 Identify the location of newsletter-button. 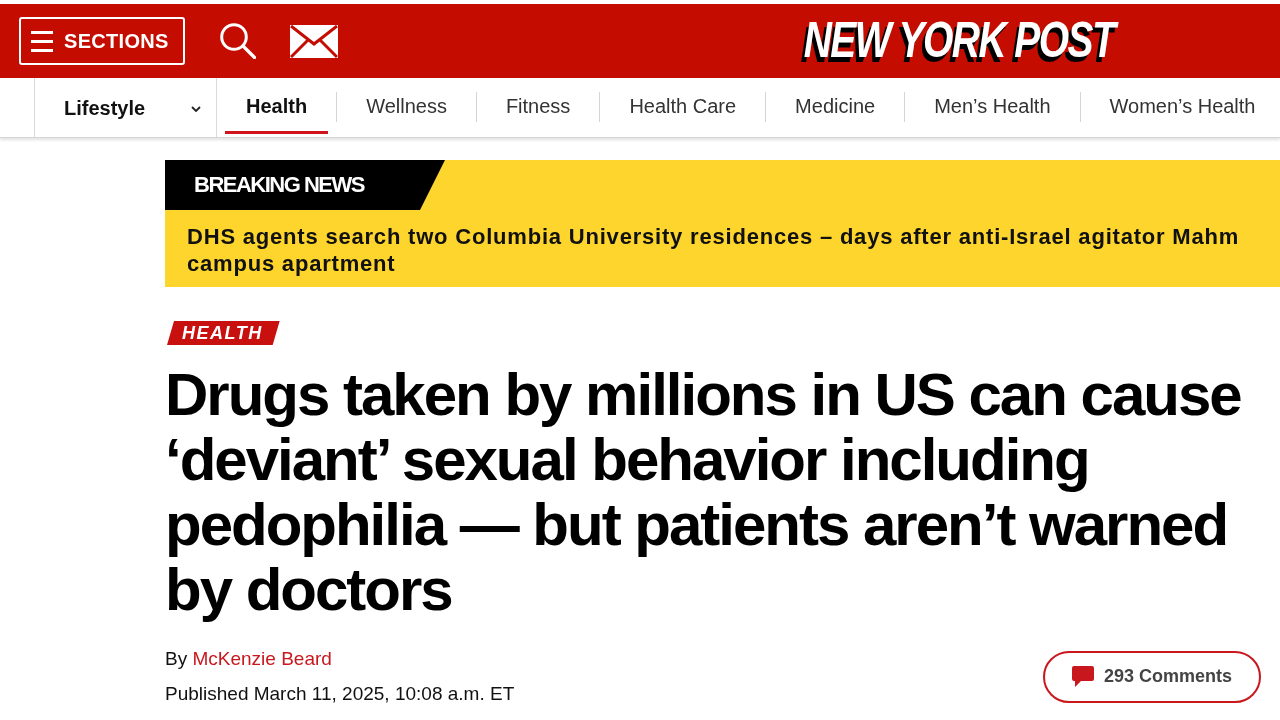
(314, 41).